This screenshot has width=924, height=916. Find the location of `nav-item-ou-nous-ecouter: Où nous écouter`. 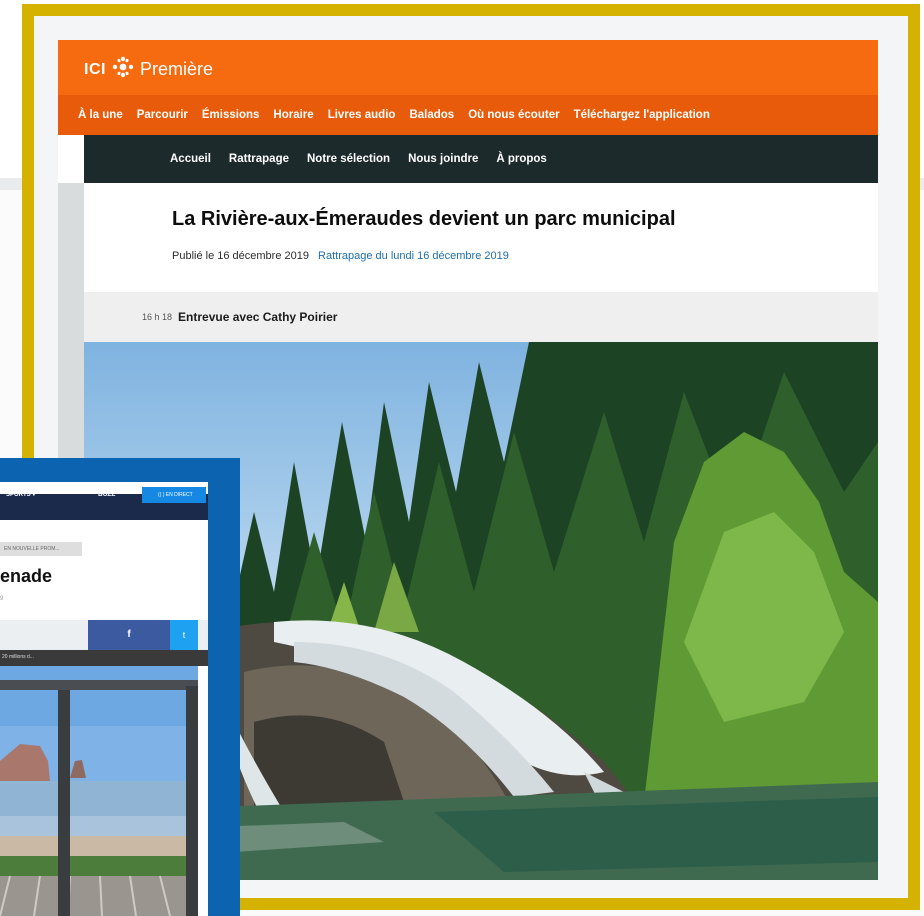

nav-item-ou-nous-ecouter: Où nous écouter is located at coordinates (513, 115).